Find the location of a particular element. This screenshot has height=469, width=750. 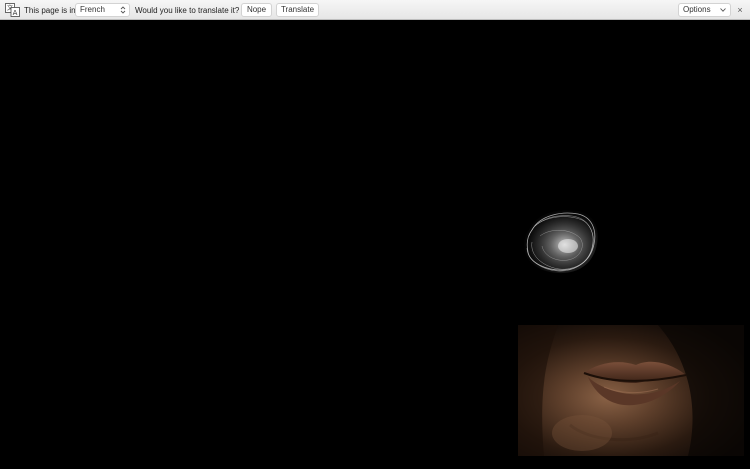

page-language-intro: This page is in is located at coordinates (50, 10).